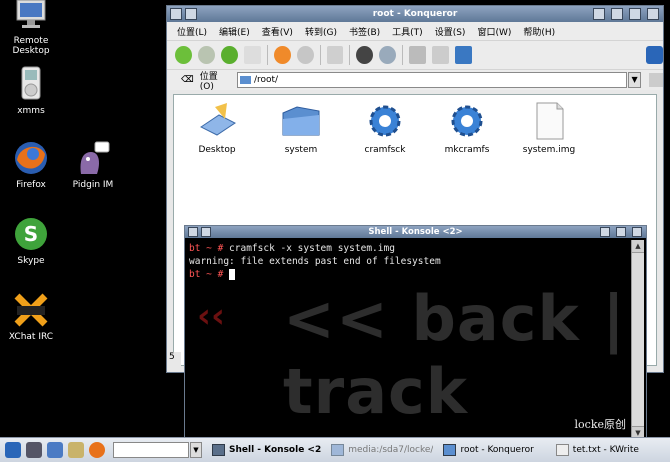 The image size is (670, 462). What do you see at coordinates (34, 450) in the screenshot?
I see `show-desktop-icon` at bounding box center [34, 450].